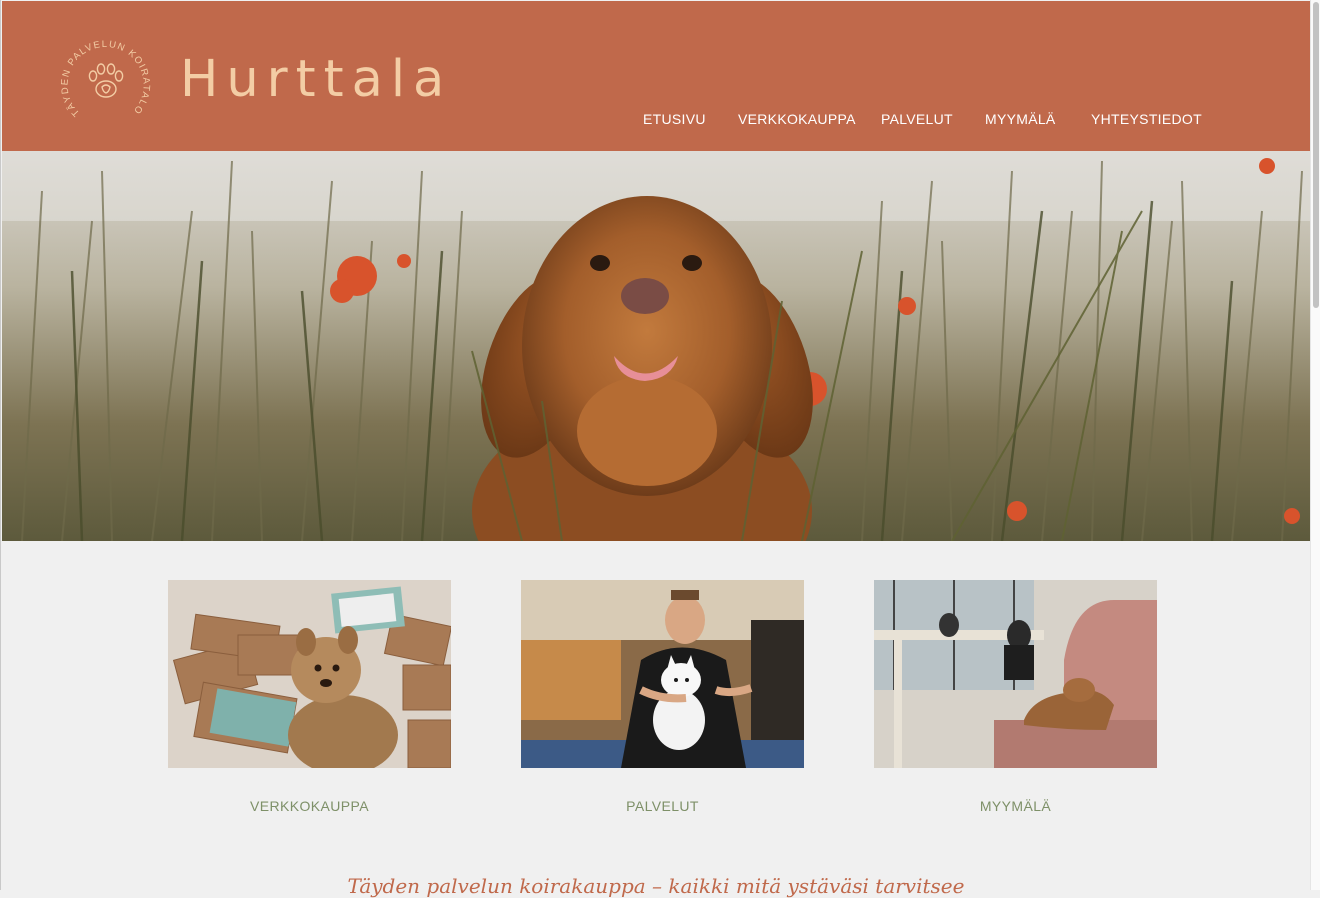 Image resolution: width=1320 pixels, height=898 pixels. Describe the element at coordinates (1020, 119) in the screenshot. I see `nav-item-myymala: MYYMÄLÄ` at that location.